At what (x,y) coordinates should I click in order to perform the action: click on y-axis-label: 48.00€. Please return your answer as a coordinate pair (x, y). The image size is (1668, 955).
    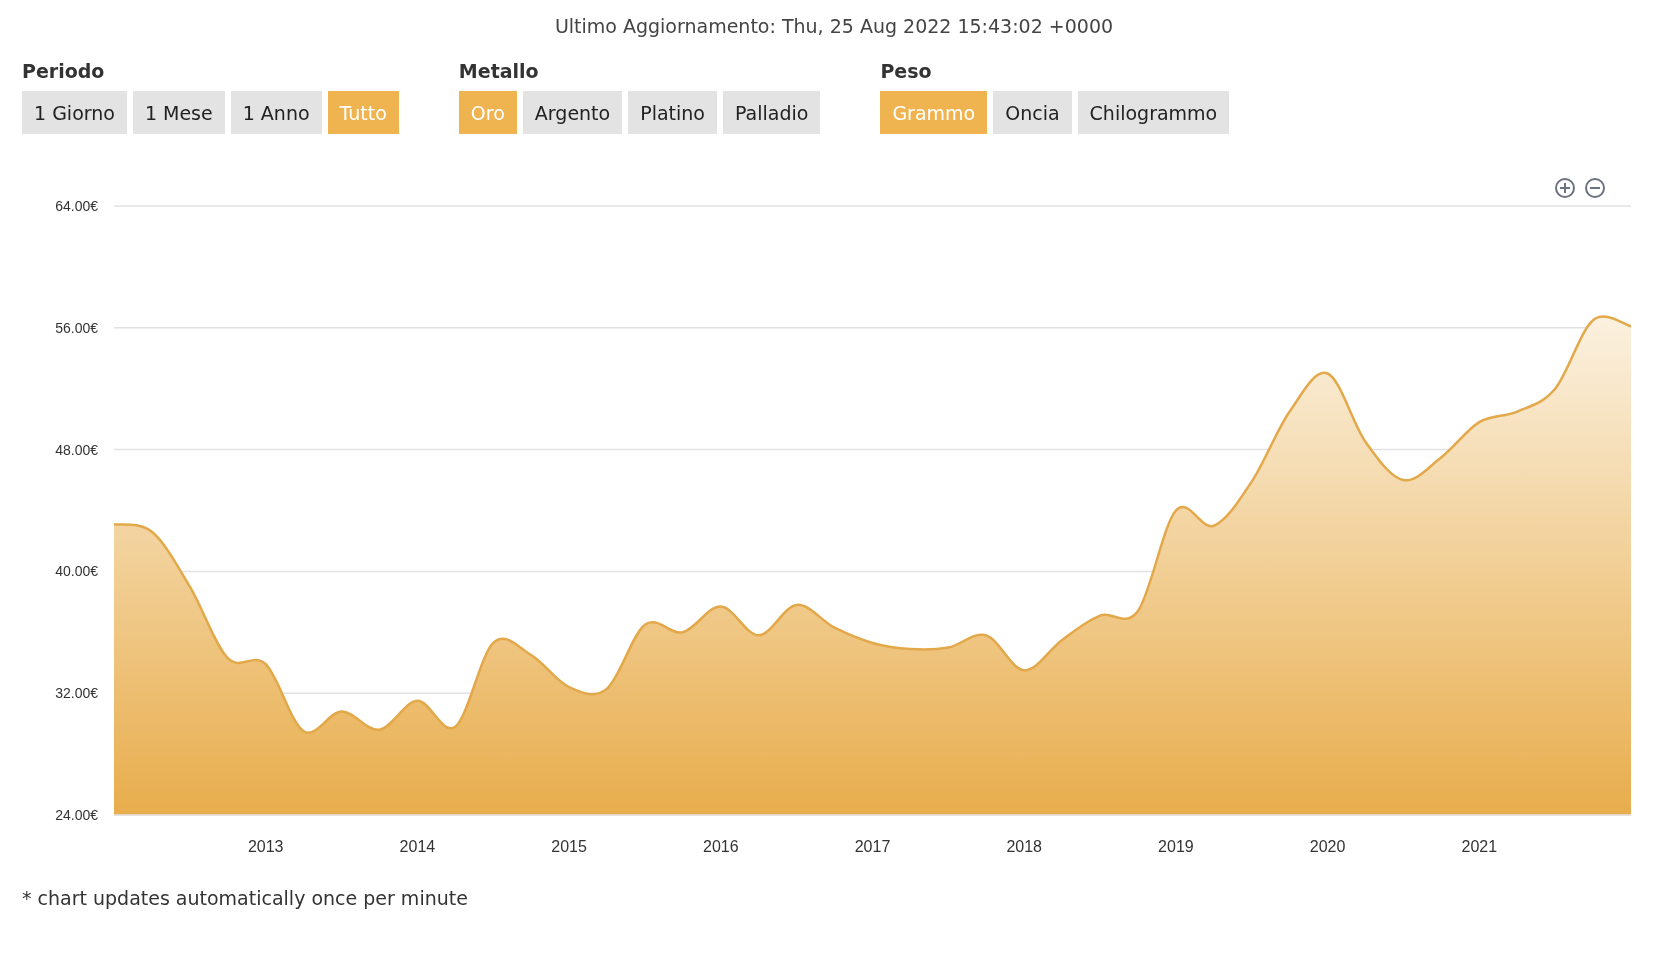
    Looking at the image, I should click on (76, 449).